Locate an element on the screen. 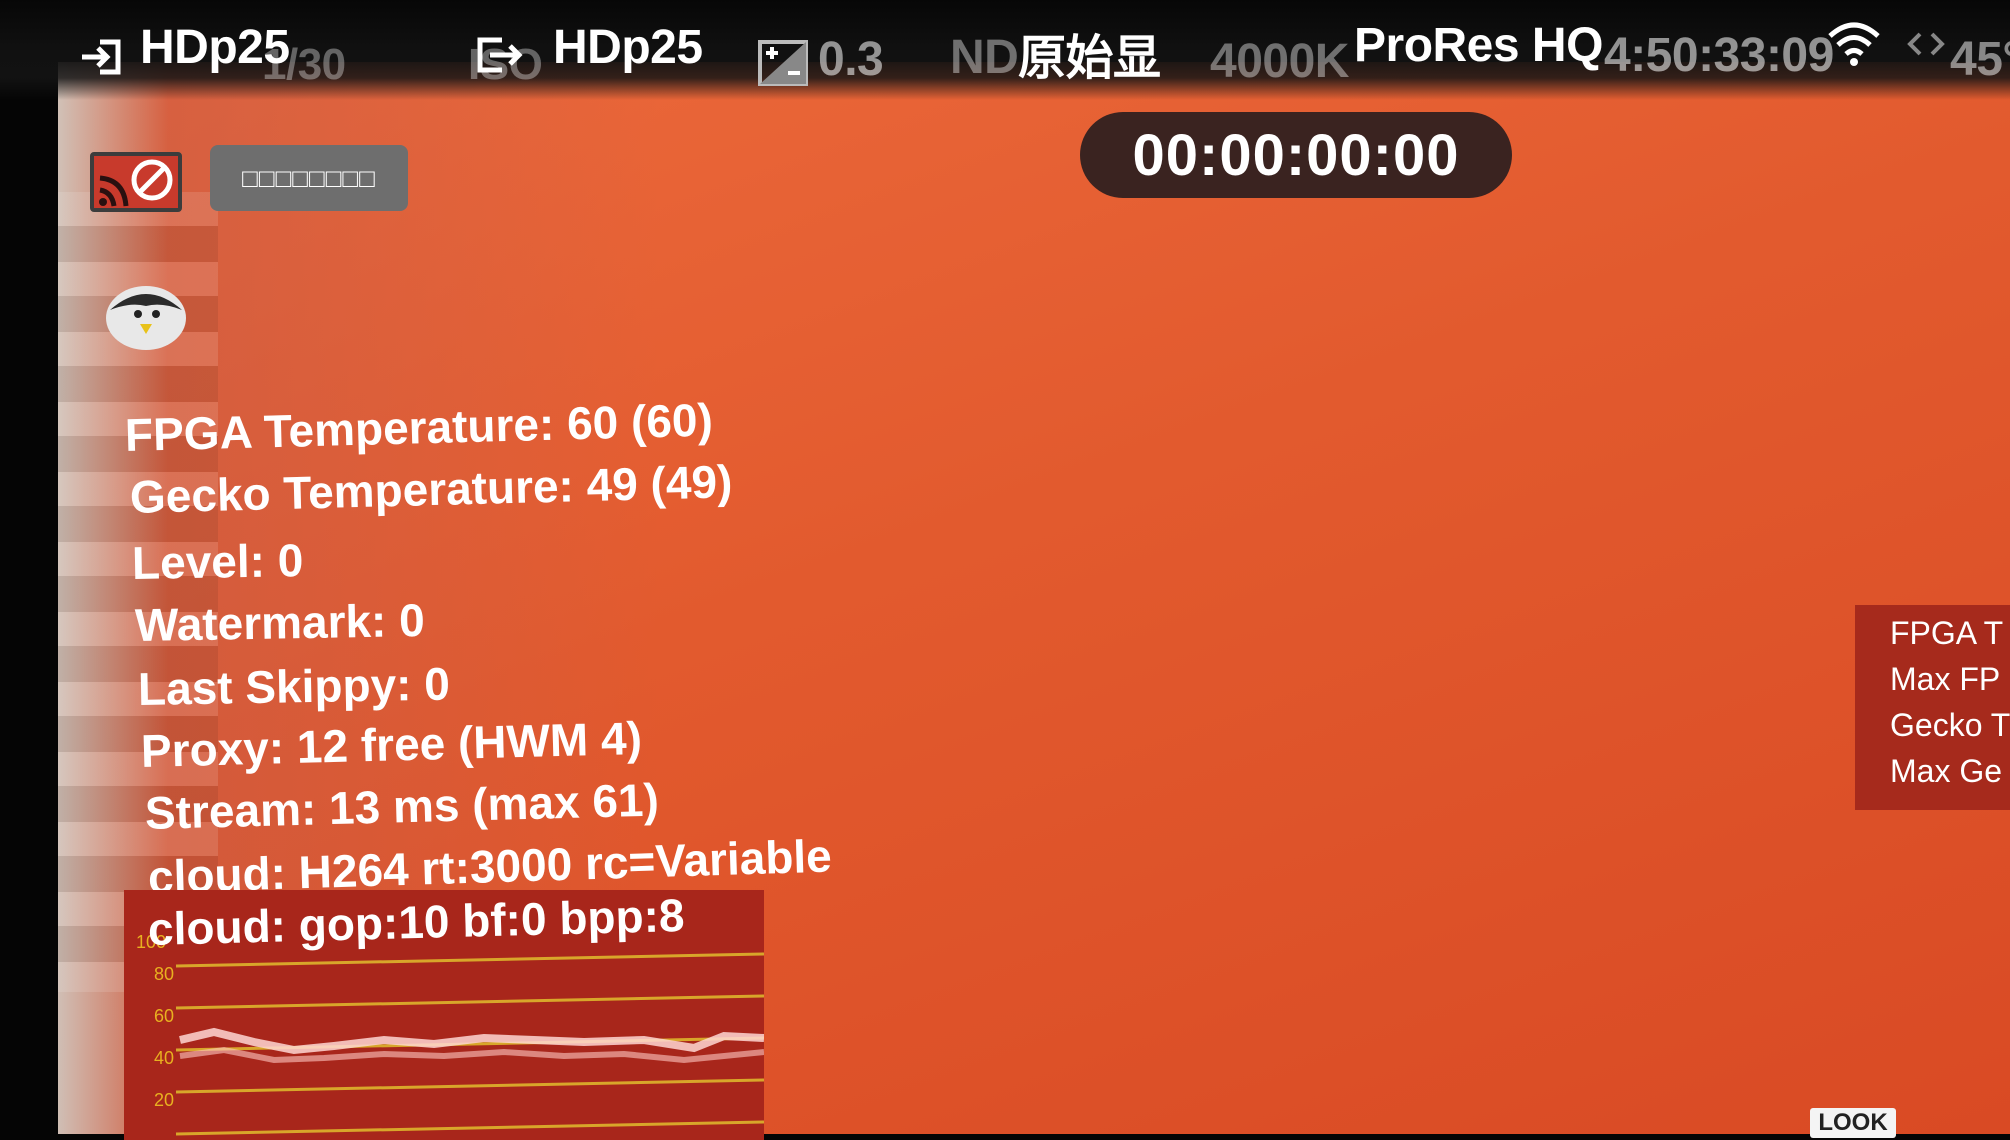 This screenshot has width=2010, height=1140. side-panel-line-1: FPGA T is located at coordinates (1947, 633).